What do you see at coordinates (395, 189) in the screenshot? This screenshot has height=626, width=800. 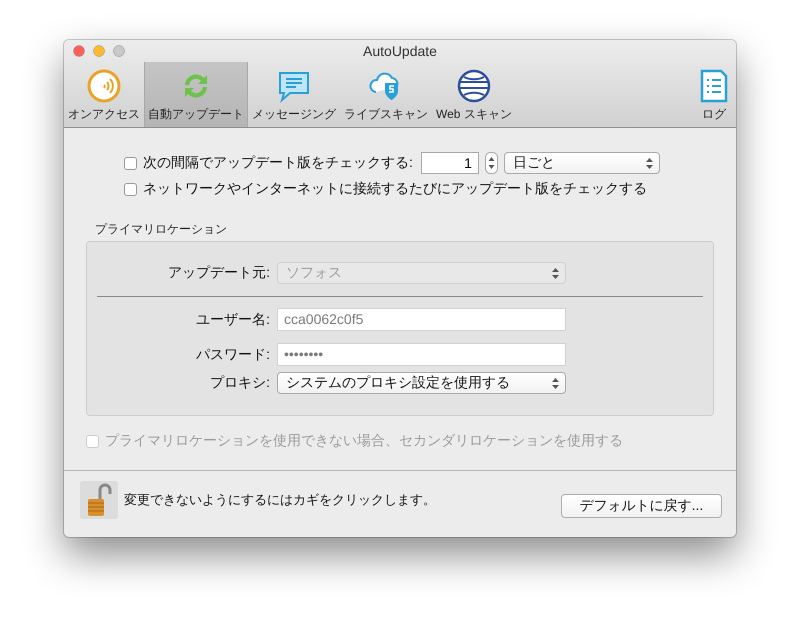 I see `checkbox-label: ネットワークやインターネットに接続するたびにアップデート版をチェックする` at bounding box center [395, 189].